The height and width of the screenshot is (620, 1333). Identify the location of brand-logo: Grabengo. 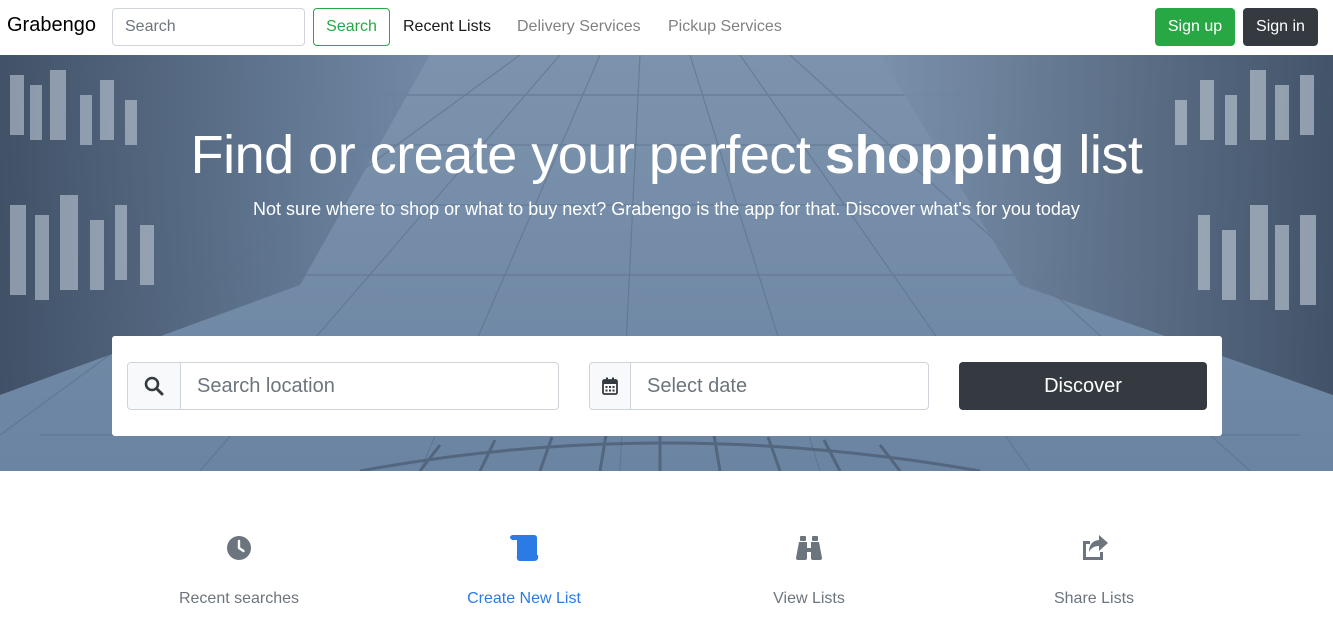
(51, 25).